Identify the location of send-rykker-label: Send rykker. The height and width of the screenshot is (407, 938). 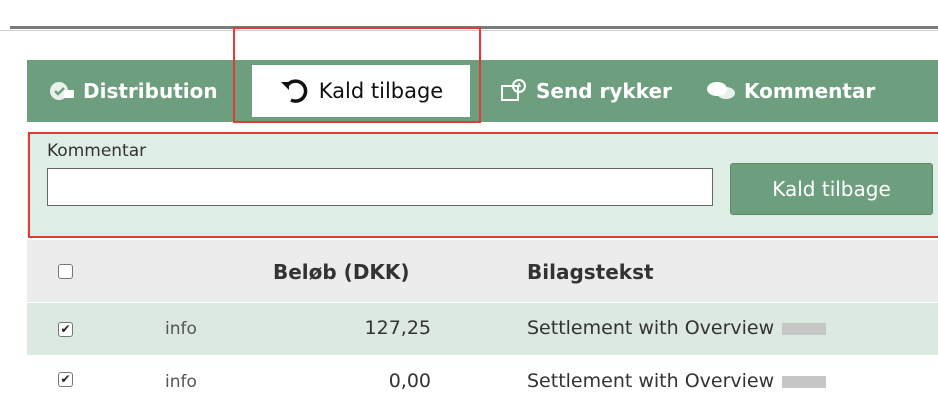
(604, 91).